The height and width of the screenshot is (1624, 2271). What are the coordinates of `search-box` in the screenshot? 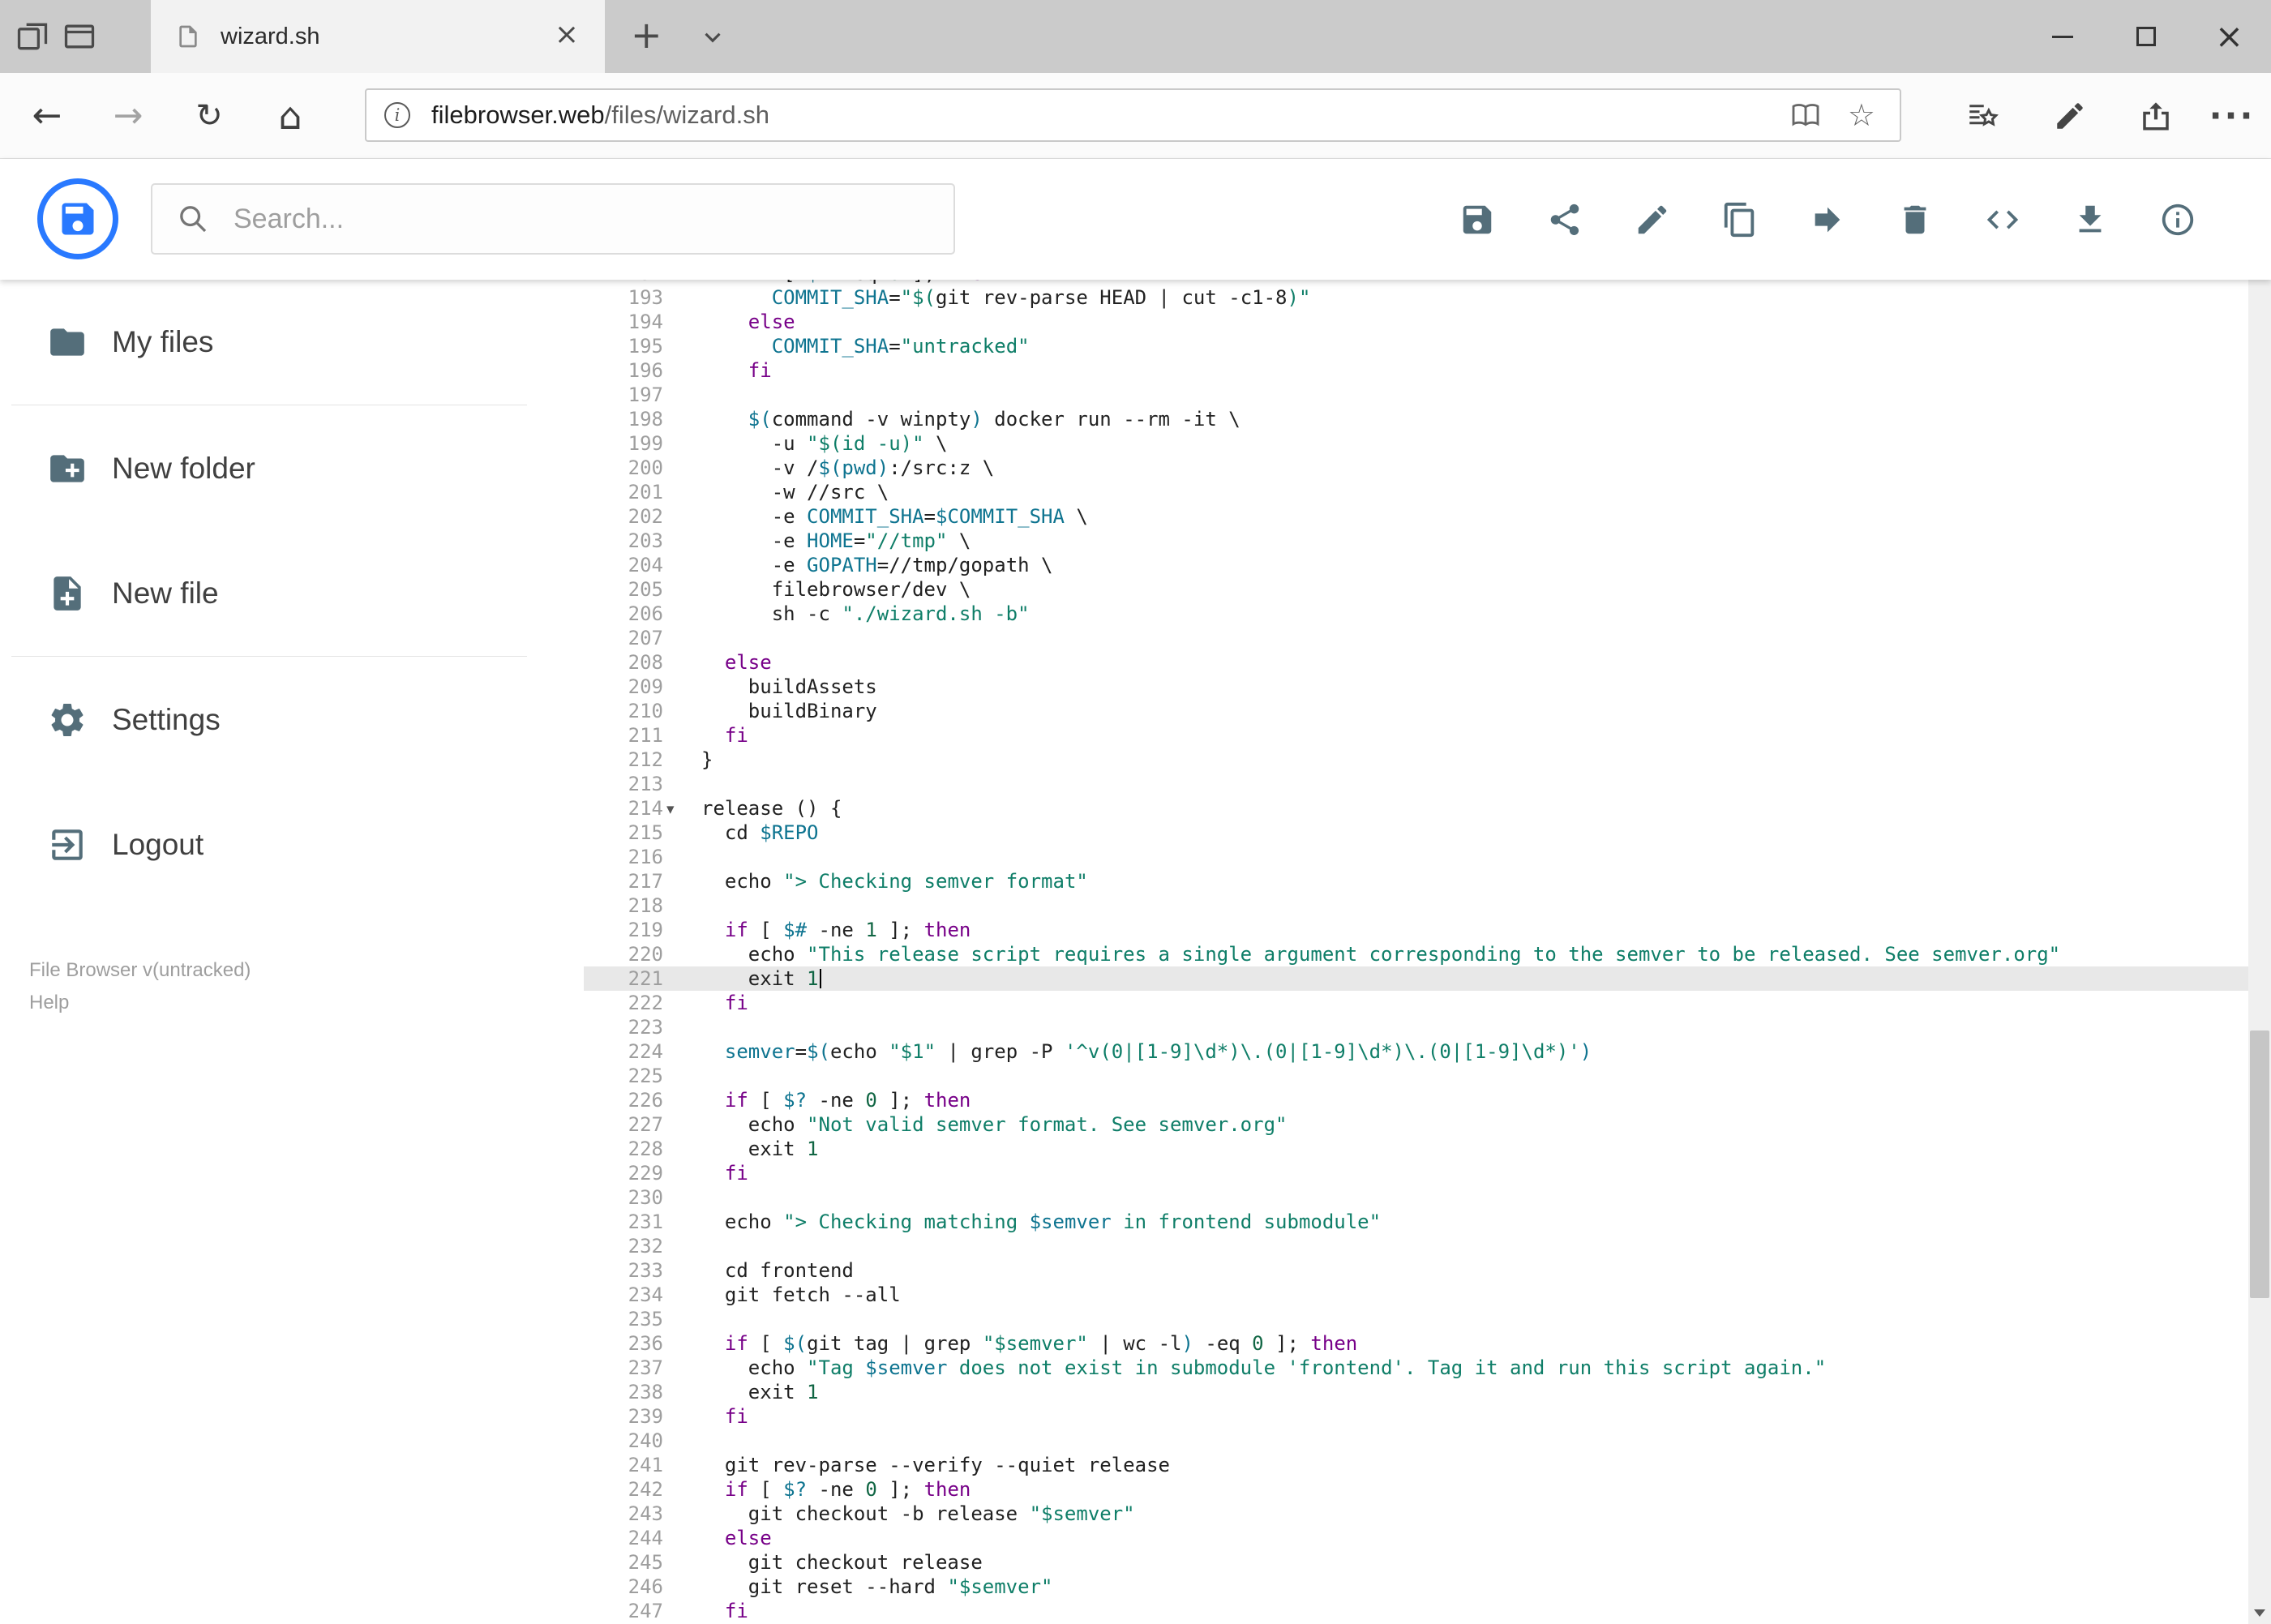 It's located at (553, 219).